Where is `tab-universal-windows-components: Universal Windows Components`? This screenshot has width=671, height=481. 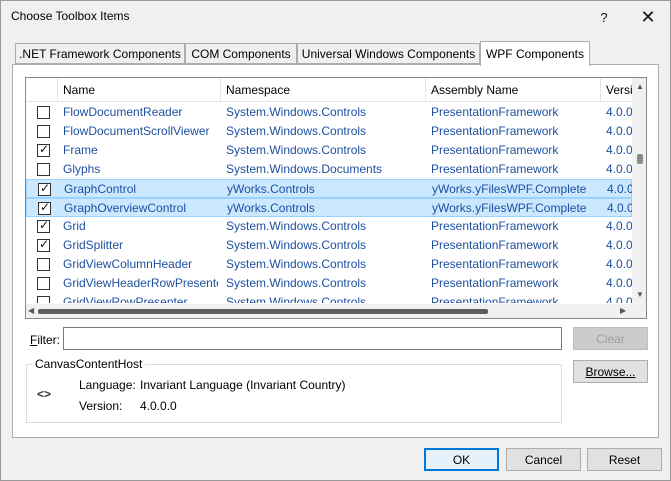
tab-universal-windows-components: Universal Windows Components is located at coordinates (388, 53).